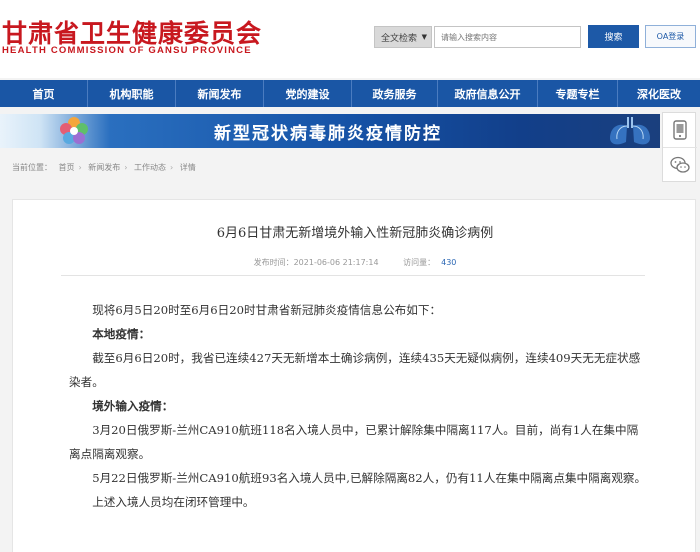 The image size is (700, 552). What do you see at coordinates (449, 262) in the screenshot?
I see `views-count: 430` at bounding box center [449, 262].